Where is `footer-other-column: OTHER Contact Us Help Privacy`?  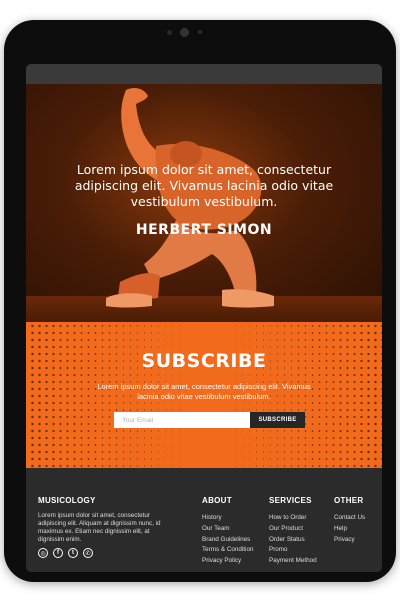
footer-other-column: OTHER Contact Us Help Privacy is located at coordinates (349, 520).